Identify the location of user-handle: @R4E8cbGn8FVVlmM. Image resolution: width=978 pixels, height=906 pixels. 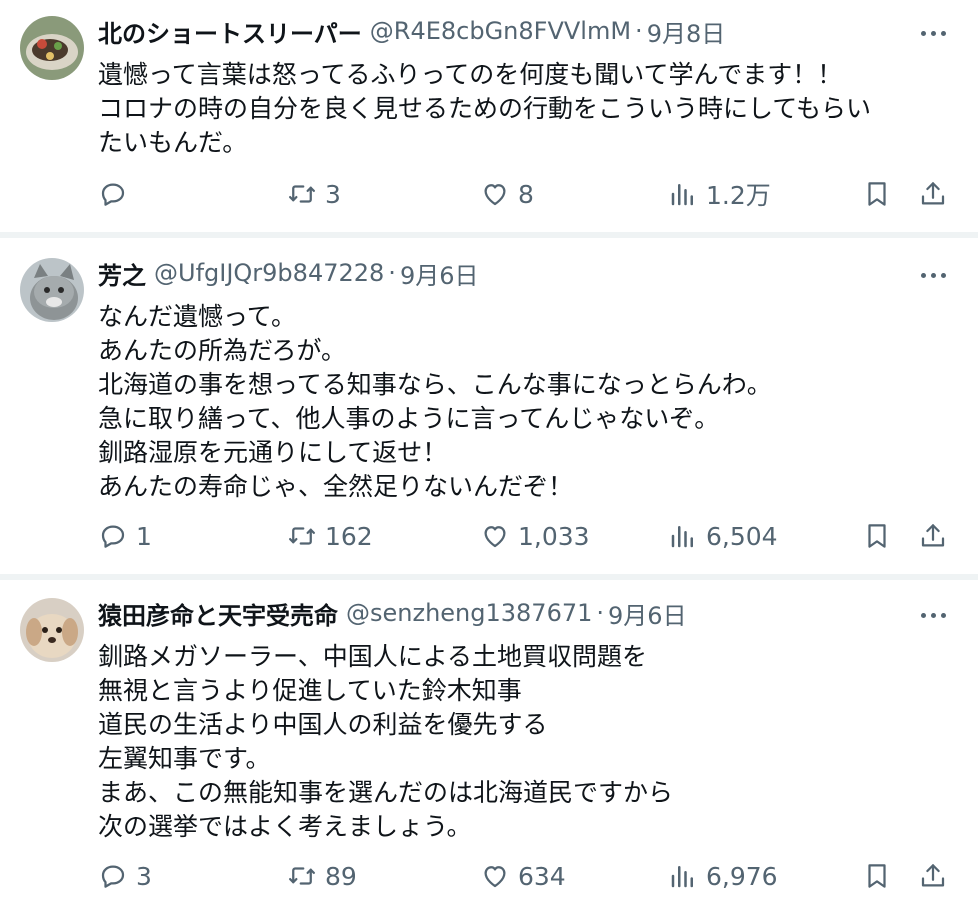
(500, 31).